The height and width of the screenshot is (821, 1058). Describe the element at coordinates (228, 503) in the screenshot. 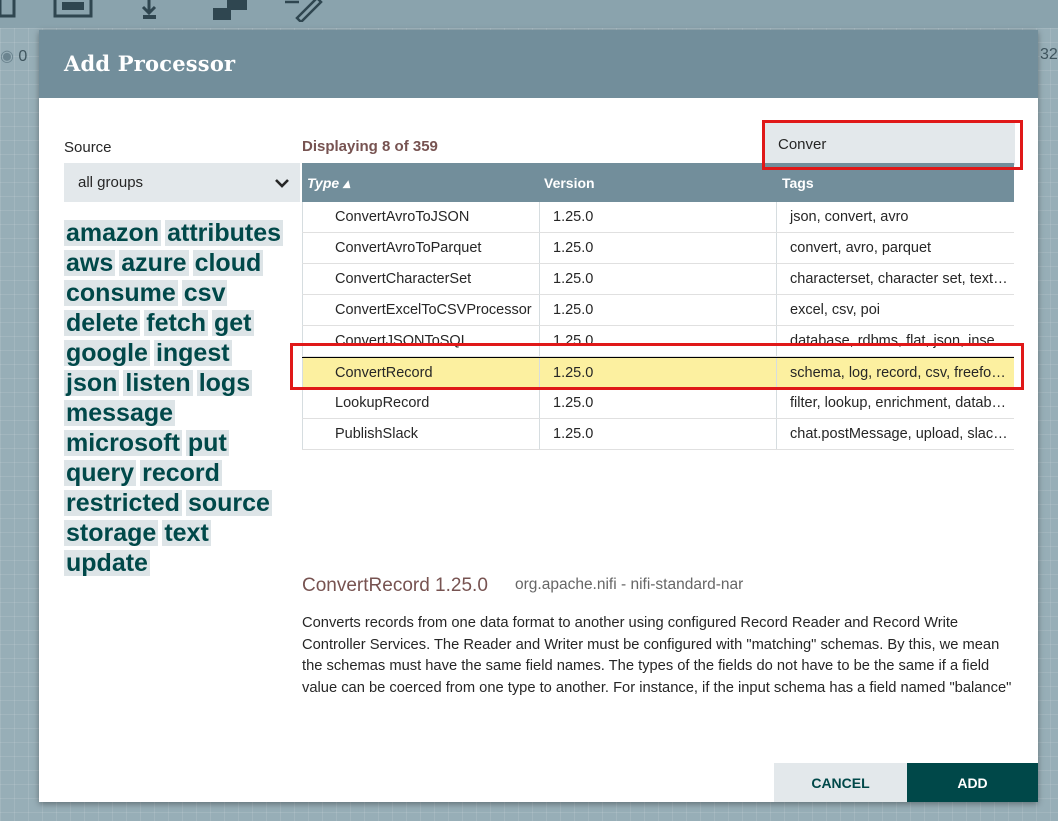

I see `tag-source: source` at that location.